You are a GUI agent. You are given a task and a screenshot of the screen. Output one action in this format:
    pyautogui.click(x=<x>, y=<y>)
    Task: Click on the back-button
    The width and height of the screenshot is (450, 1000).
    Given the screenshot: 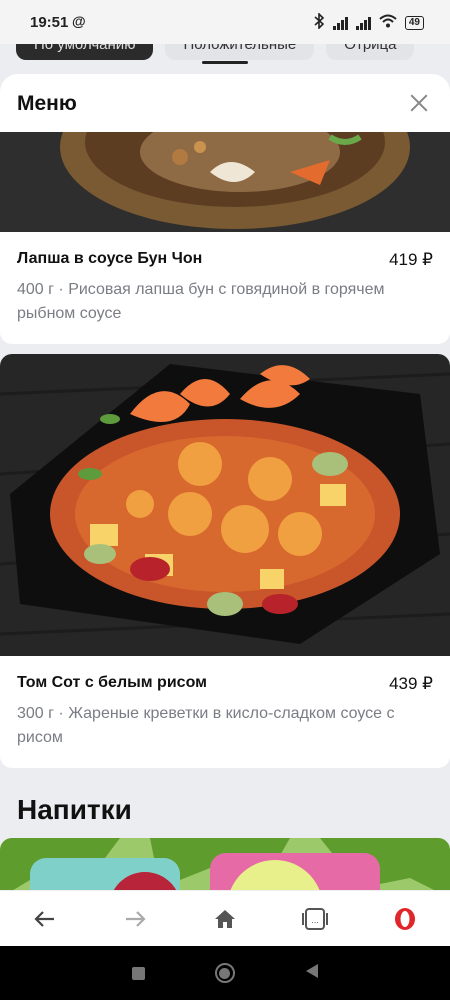 What is the action you would take?
    pyautogui.click(x=45, y=919)
    